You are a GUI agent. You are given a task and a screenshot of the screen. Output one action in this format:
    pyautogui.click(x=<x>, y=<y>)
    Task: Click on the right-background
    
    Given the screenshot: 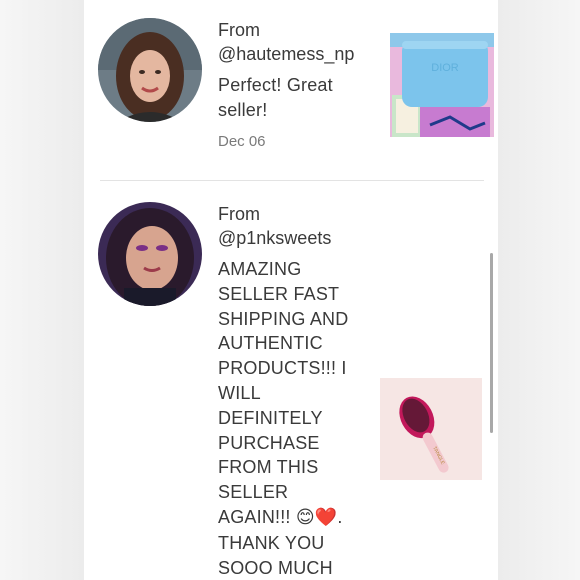 What is the action you would take?
    pyautogui.click(x=539, y=290)
    